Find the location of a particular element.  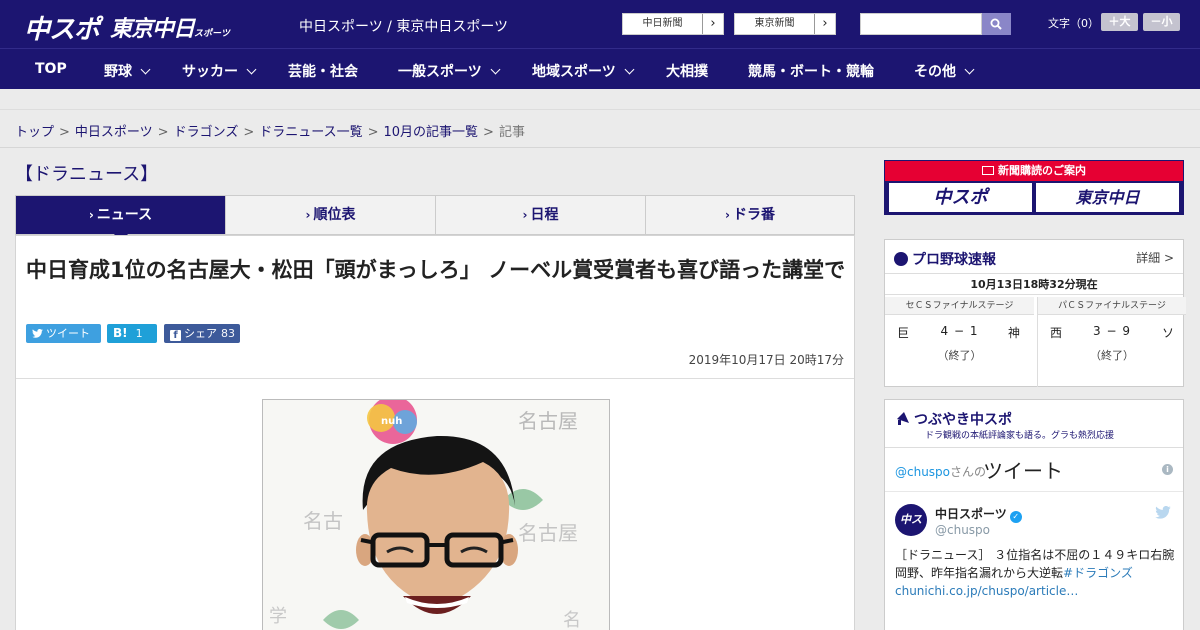

info-icon: i is located at coordinates (1167, 469).